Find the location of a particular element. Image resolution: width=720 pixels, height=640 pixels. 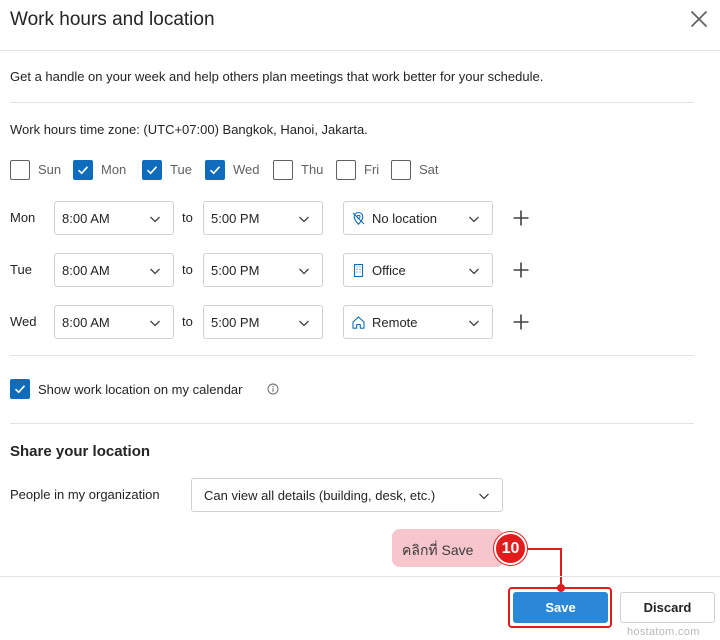

close-icon is located at coordinates (699, 19).